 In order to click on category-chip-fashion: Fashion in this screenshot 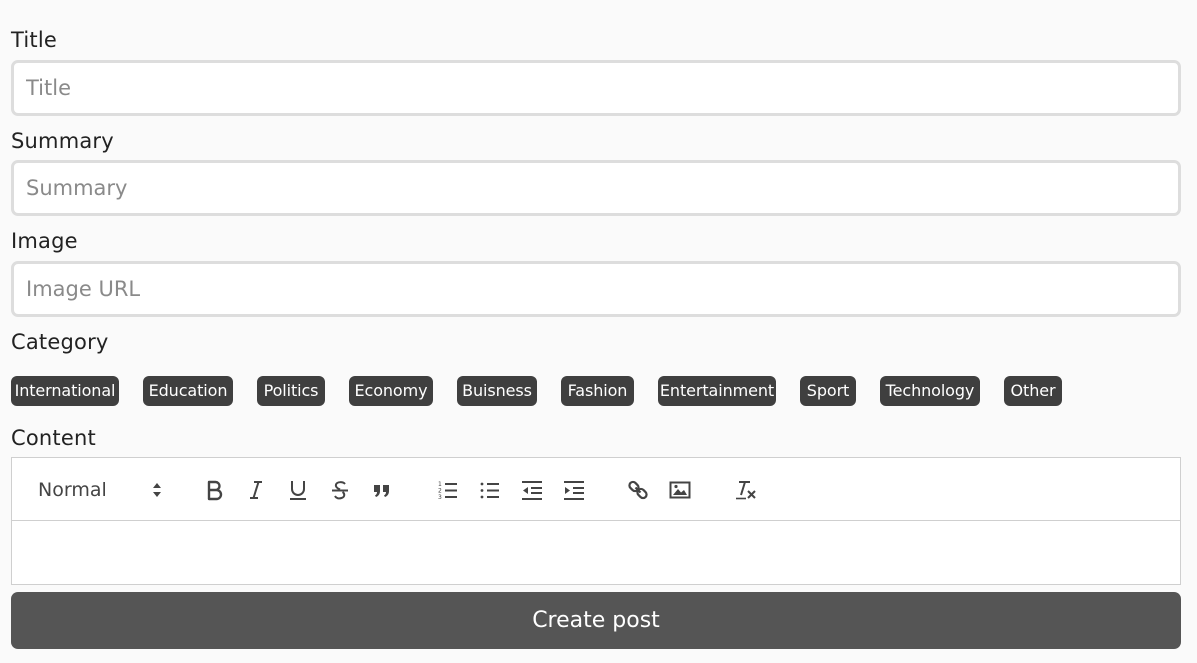, I will do `click(597, 391)`.